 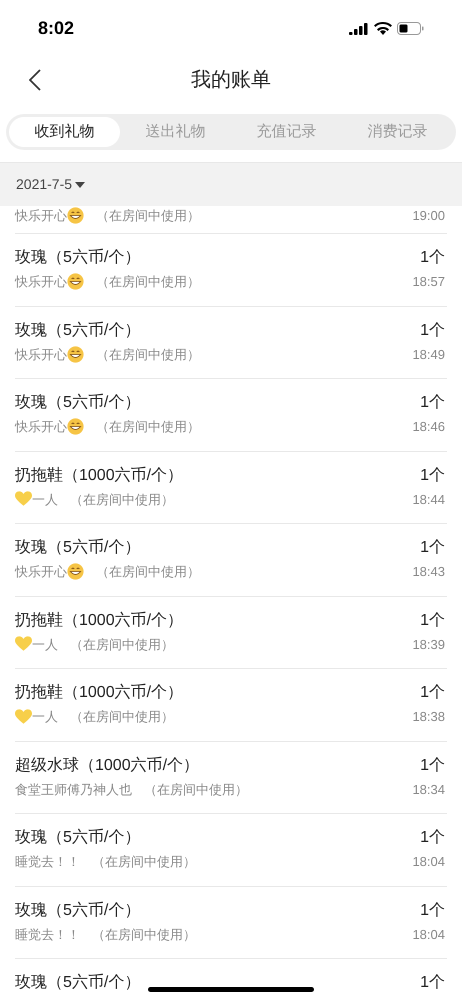 What do you see at coordinates (35, 80) in the screenshot?
I see `back-chevron-icon` at bounding box center [35, 80].